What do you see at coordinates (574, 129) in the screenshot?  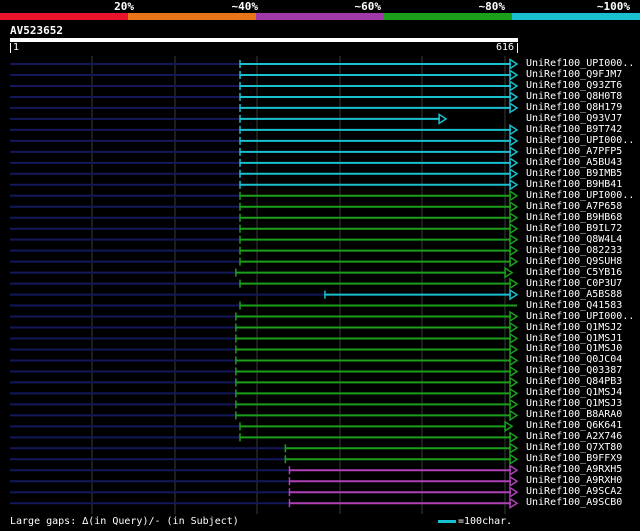 I see `hit-label: UniRef100_B9T742` at bounding box center [574, 129].